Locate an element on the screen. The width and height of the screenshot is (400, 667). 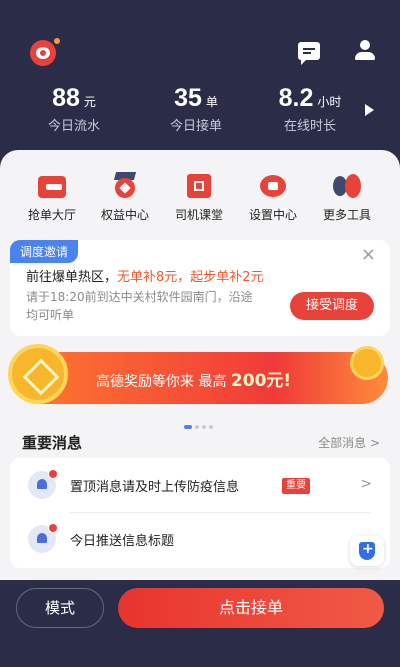
mode-button: 模式 is located at coordinates (60, 608).